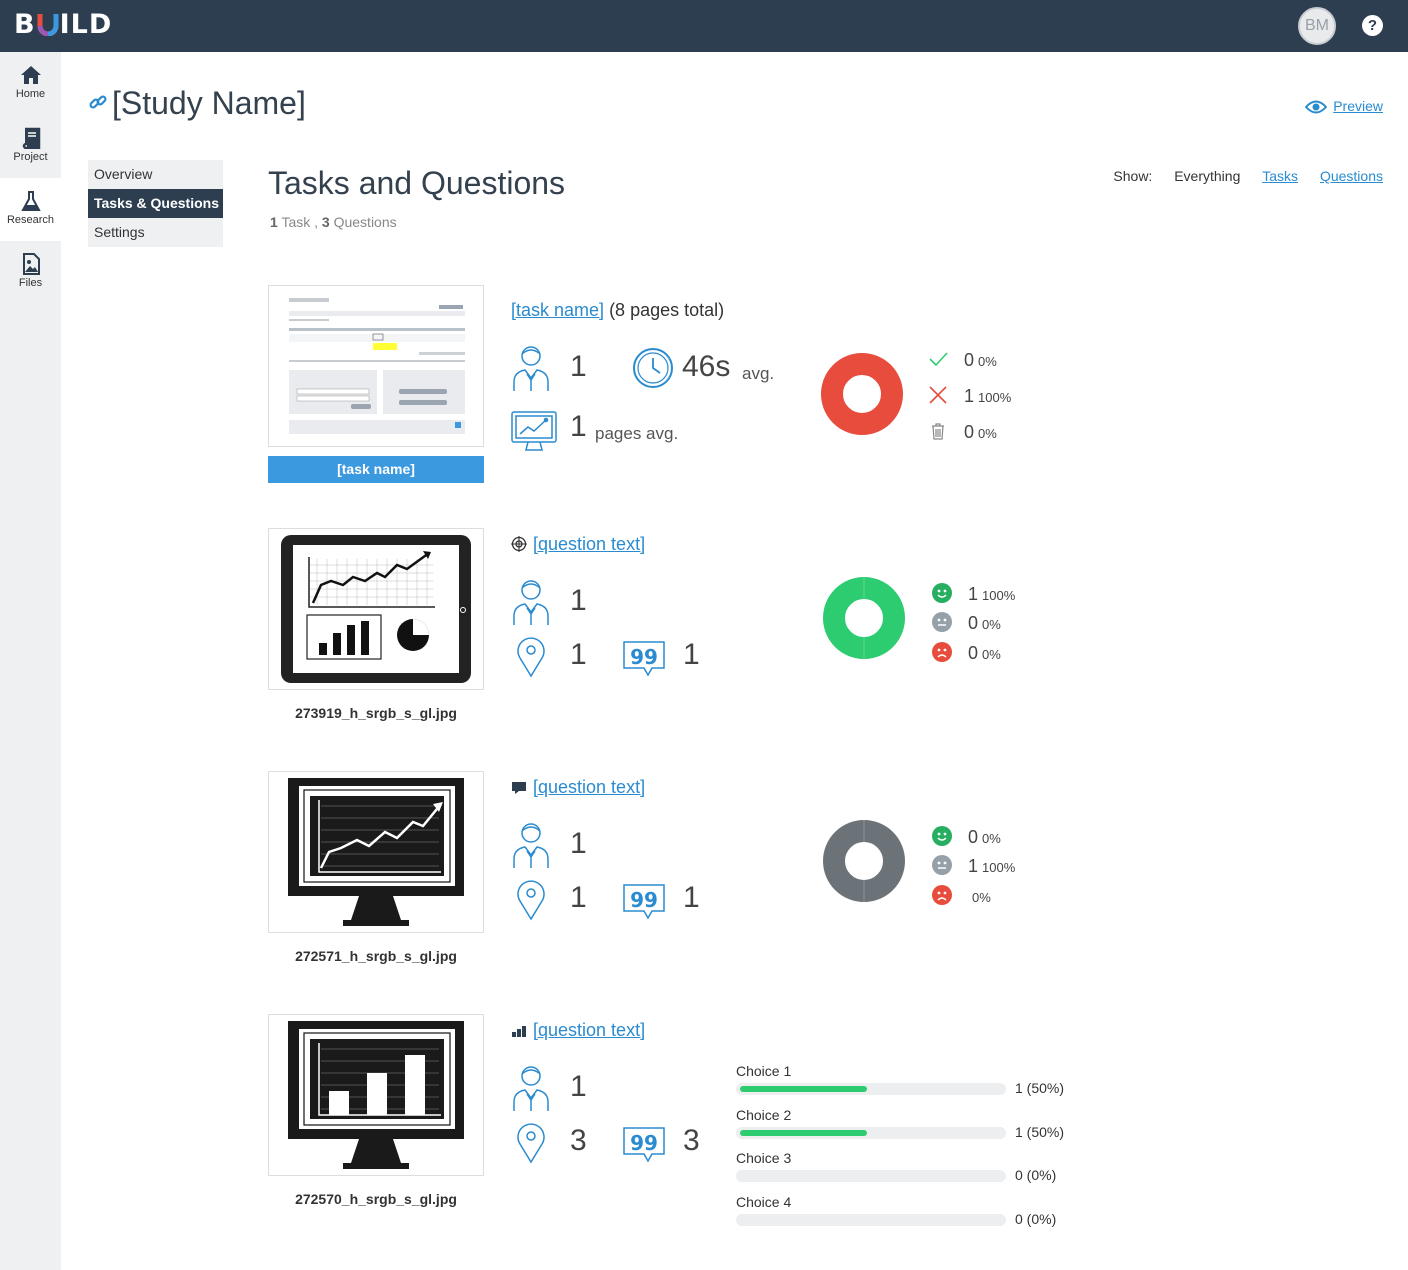 The width and height of the screenshot is (1408, 1270). Describe the element at coordinates (764, 1071) in the screenshot. I see `choice-label: Choice 1` at that location.